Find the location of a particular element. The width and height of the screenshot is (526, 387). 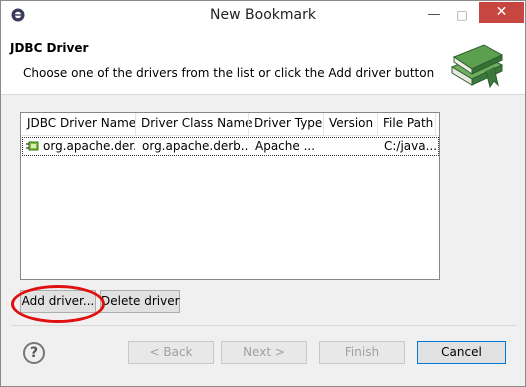

close-button: ✕ is located at coordinates (501, 12).